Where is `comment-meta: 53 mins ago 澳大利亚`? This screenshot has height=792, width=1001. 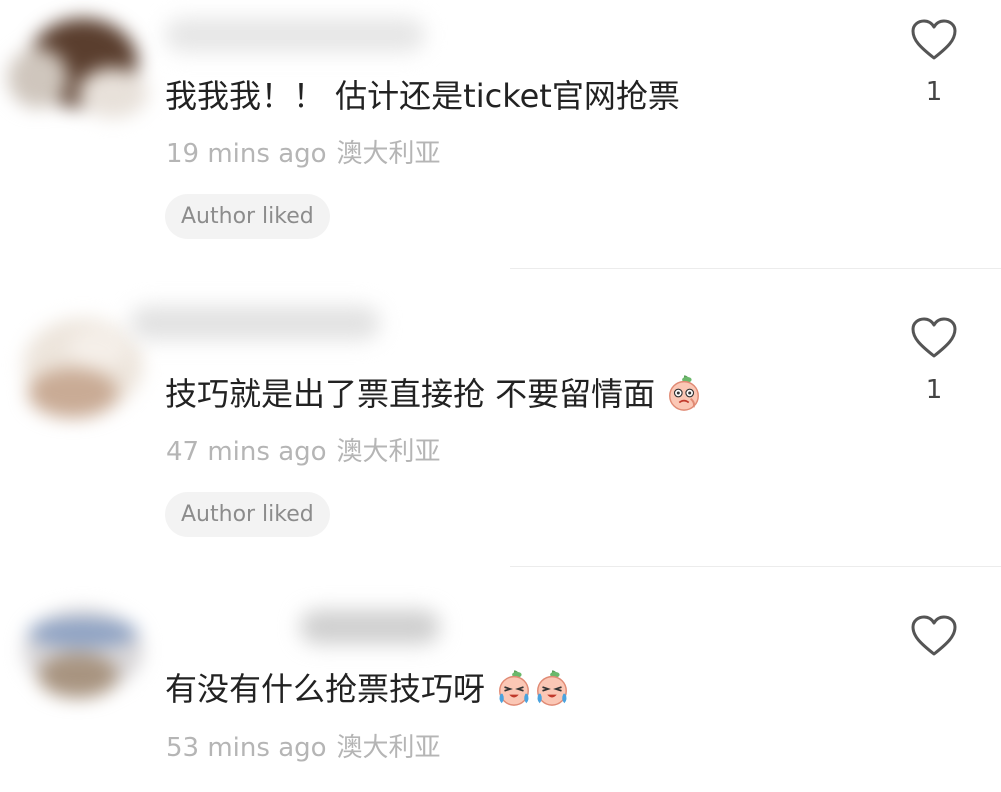
comment-meta: 53 mins ago 澳大利亚 is located at coordinates (303, 748).